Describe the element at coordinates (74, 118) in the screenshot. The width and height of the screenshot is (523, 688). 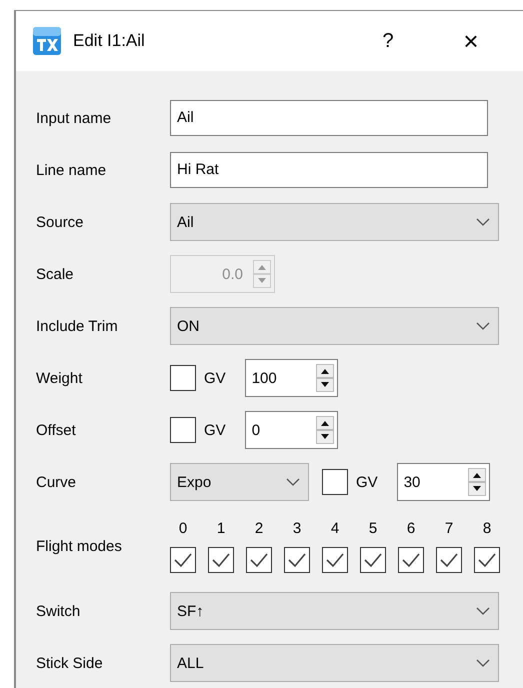
I see `field-label: Input name` at that location.